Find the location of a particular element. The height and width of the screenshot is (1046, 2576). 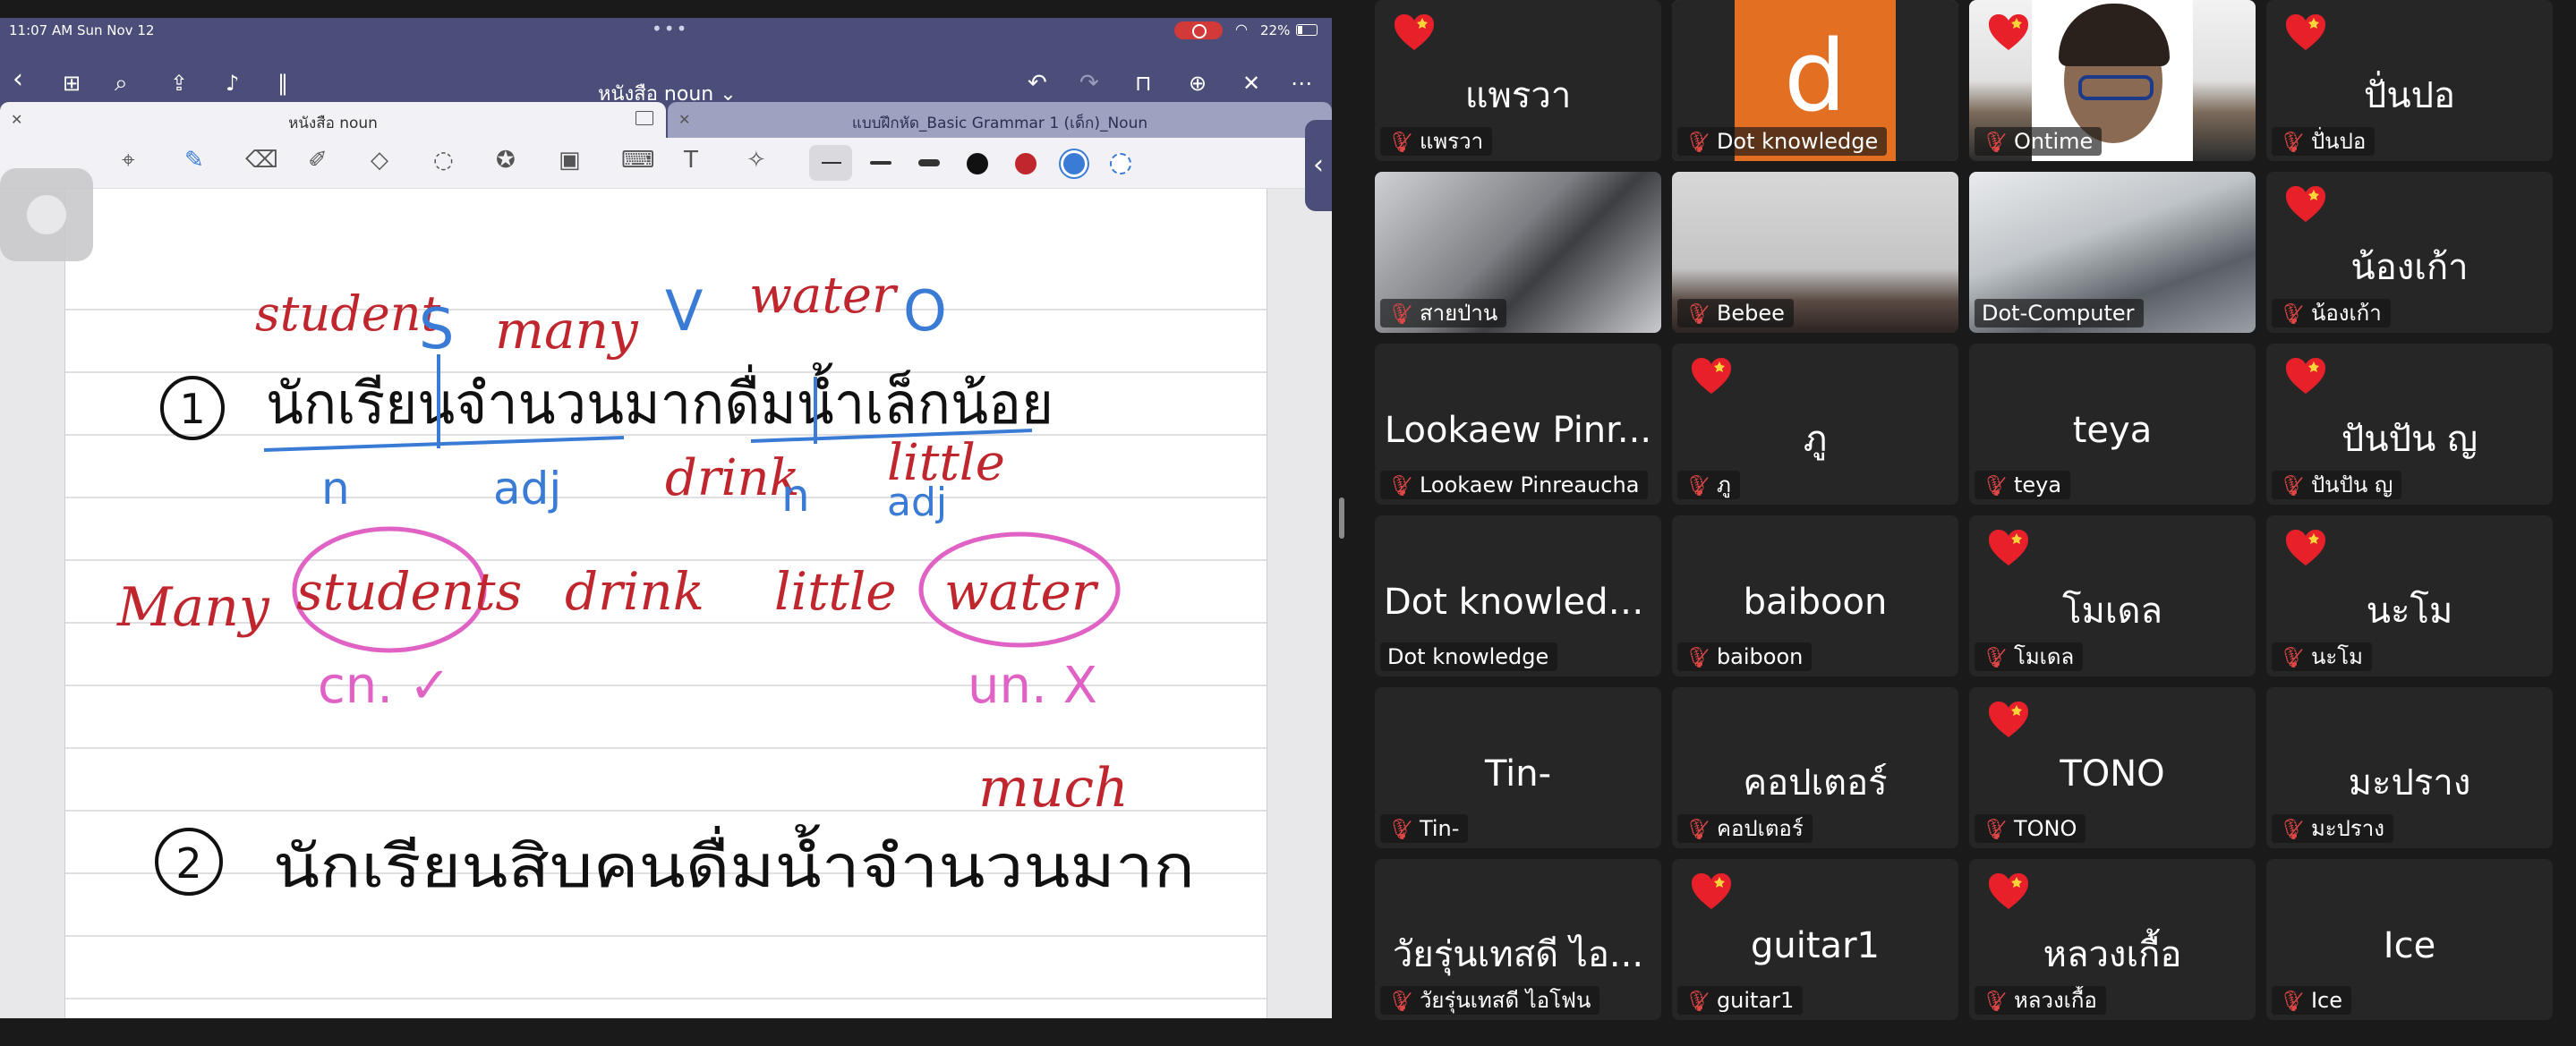

search-icon: ⌕ is located at coordinates (121, 83).